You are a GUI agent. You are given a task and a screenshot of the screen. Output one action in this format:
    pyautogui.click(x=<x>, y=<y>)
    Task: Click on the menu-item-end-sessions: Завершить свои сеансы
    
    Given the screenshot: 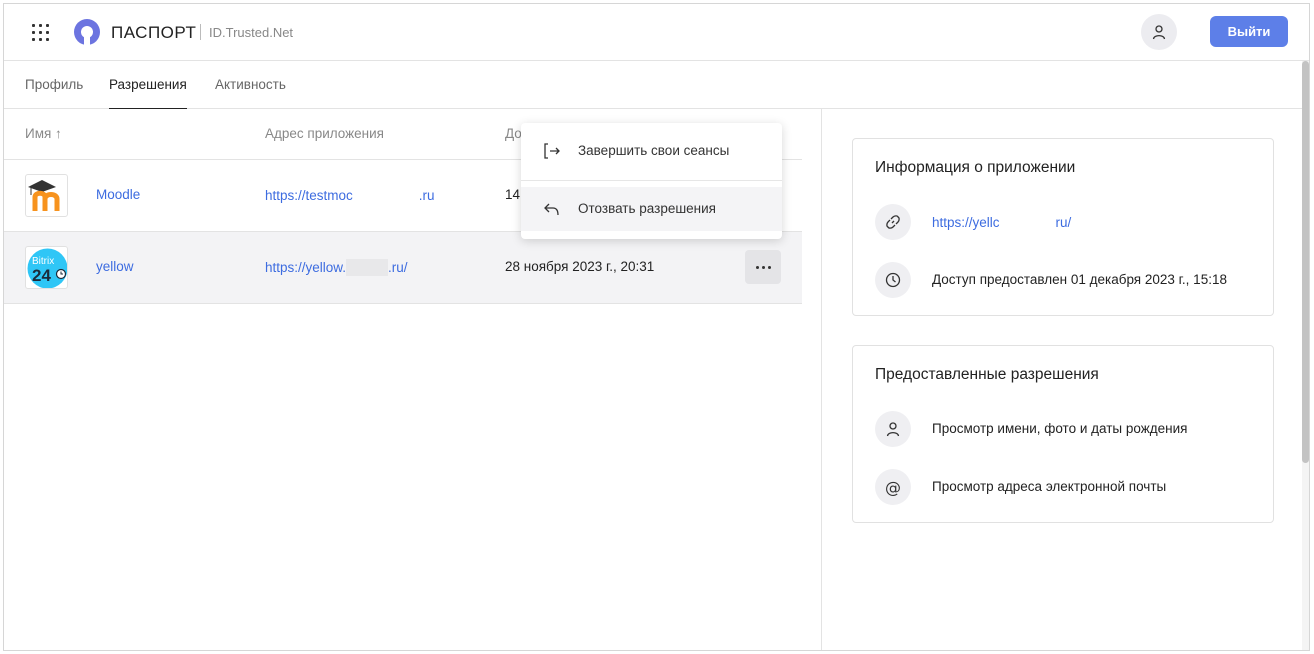 What is the action you would take?
    pyautogui.click(x=651, y=151)
    